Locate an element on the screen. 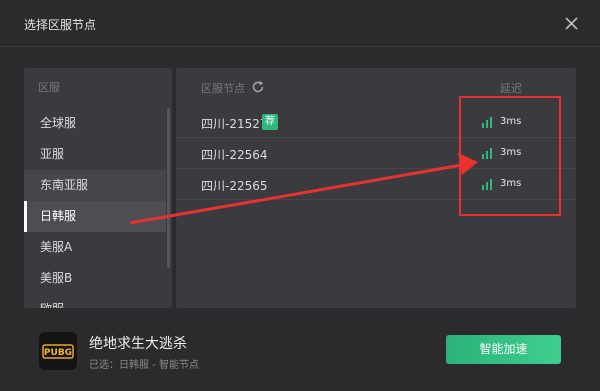 This screenshot has height=391, width=600. node-name: 四川-21527 is located at coordinates (234, 124).